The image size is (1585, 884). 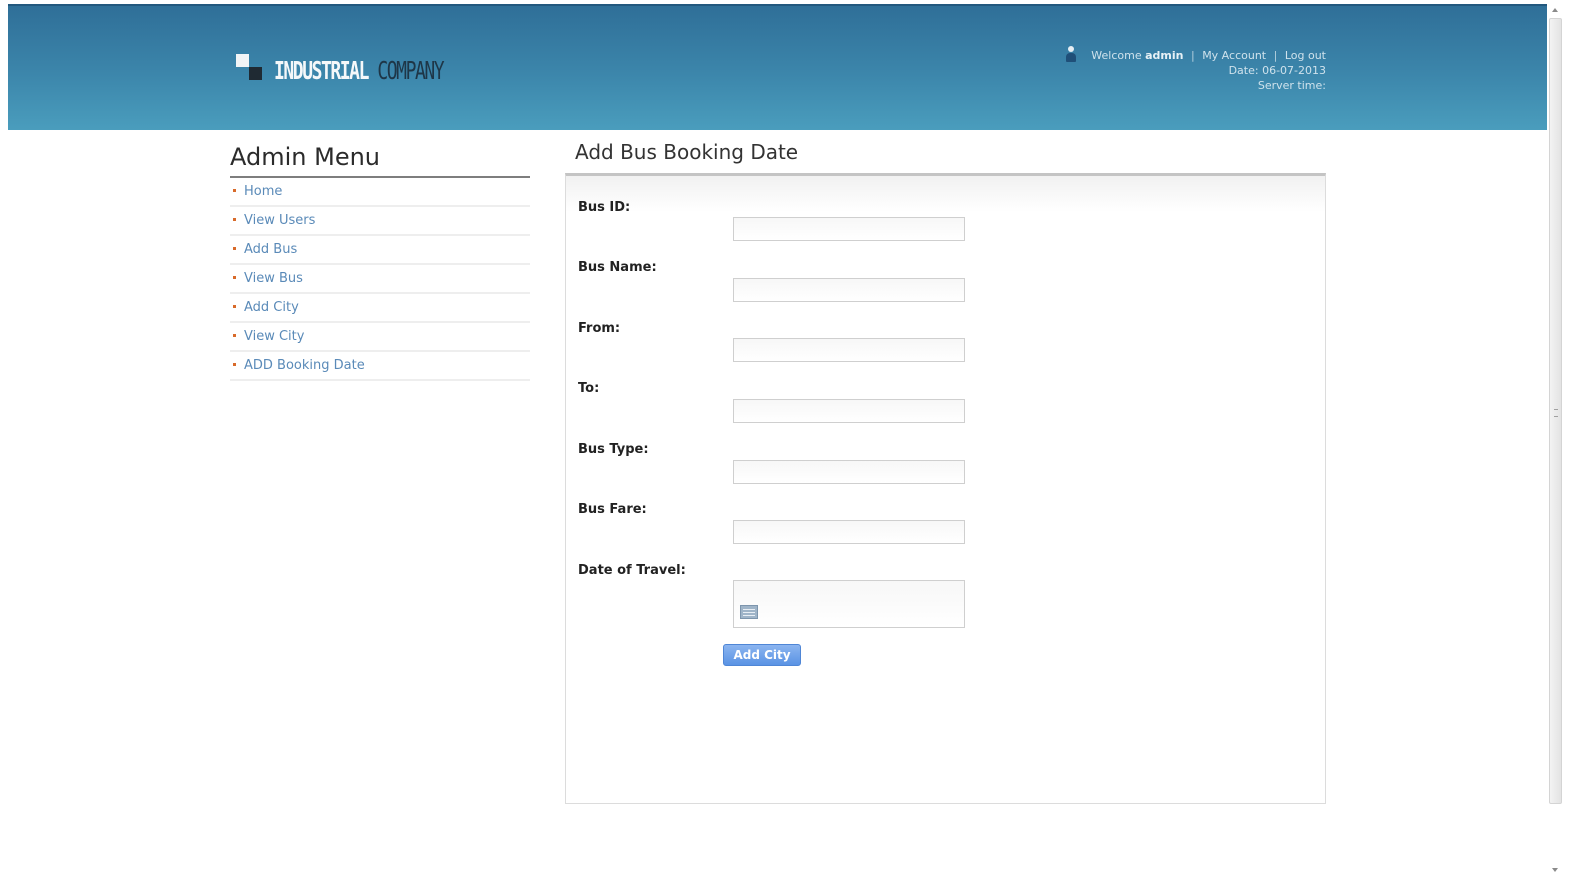 What do you see at coordinates (1116, 55) in the screenshot?
I see `welcome-text: Welcome` at bounding box center [1116, 55].